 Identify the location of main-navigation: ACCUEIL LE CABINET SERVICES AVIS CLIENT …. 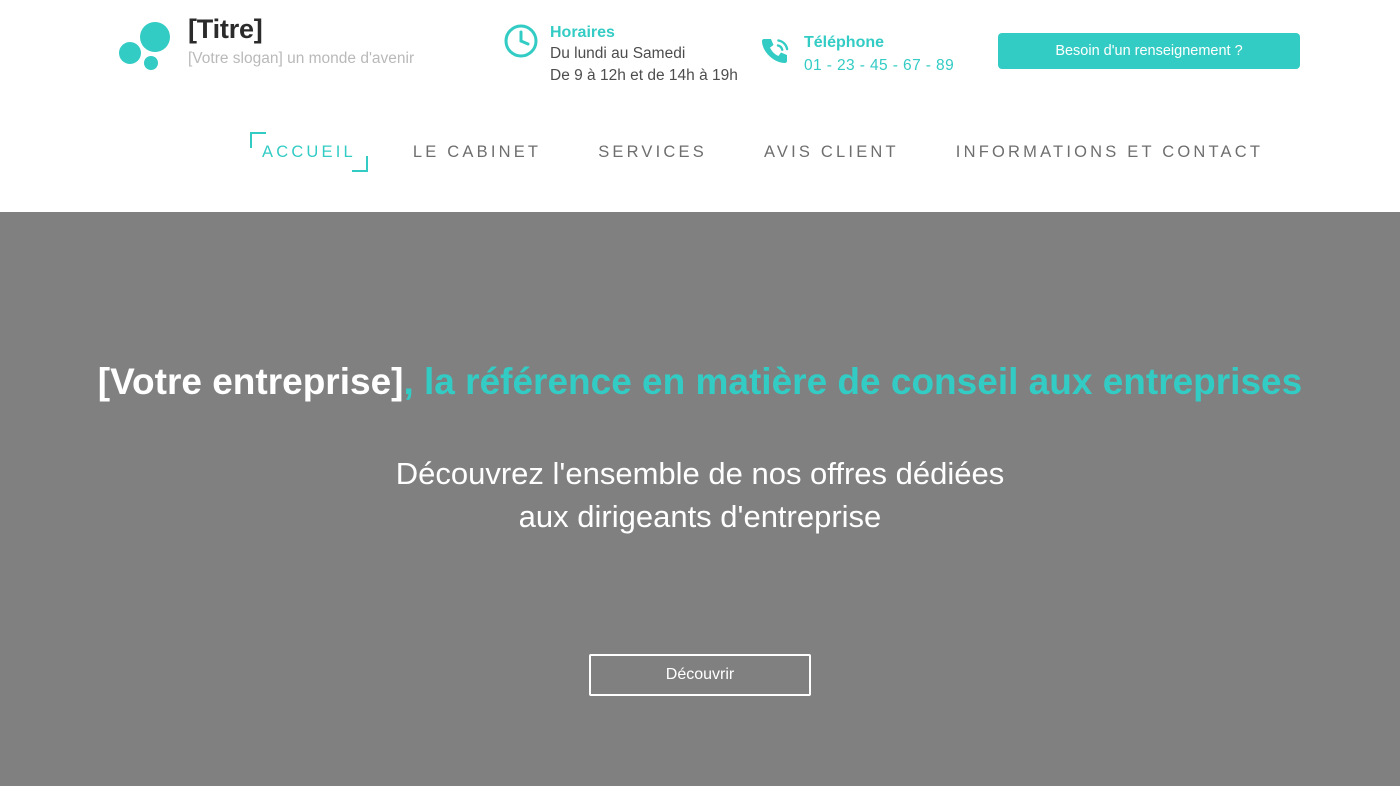
(700, 162).